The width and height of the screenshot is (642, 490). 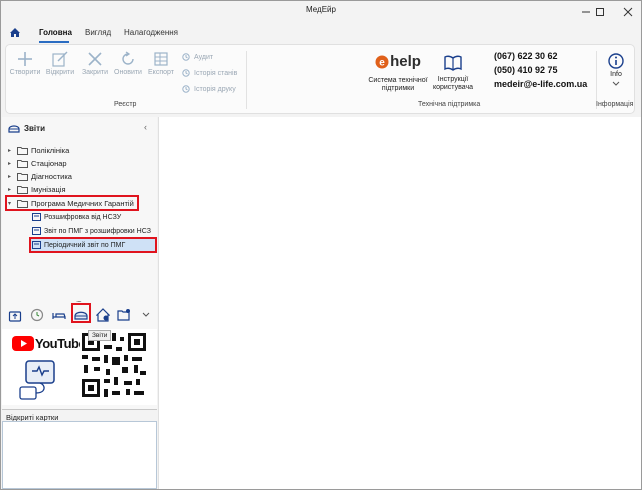 I want to click on support-system-button: e help Система технічної підтримки, so click(x=398, y=72).